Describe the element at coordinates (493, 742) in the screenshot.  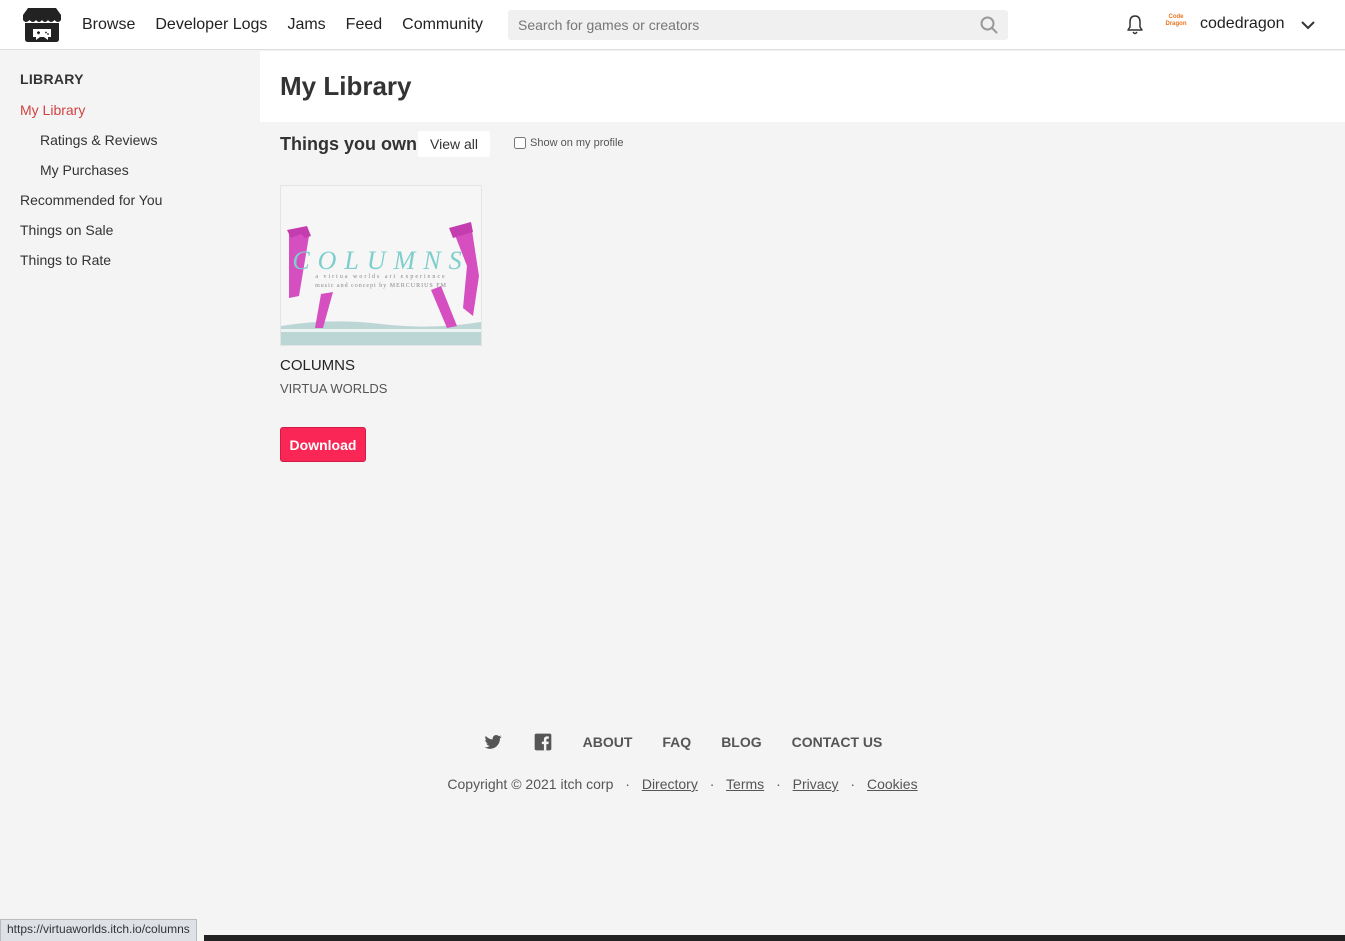
I see `twitter-icon` at that location.